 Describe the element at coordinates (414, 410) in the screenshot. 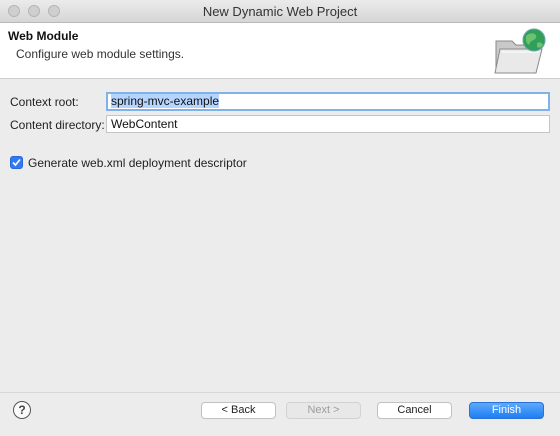

I see `cancel-button: Cancel` at that location.